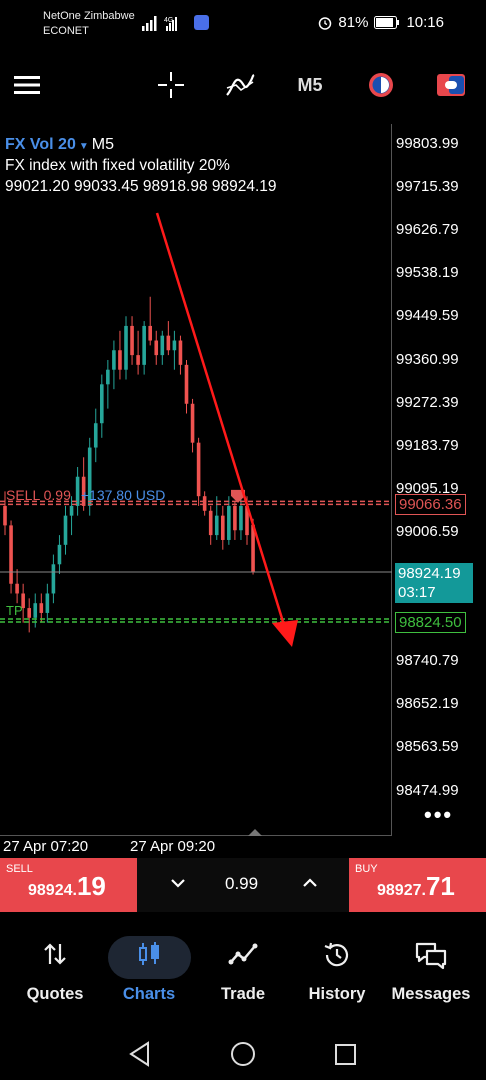 This screenshot has width=486, height=1080. Describe the element at coordinates (38, 495) in the screenshot. I see `sell-order-volume: SELL 0.99` at that location.